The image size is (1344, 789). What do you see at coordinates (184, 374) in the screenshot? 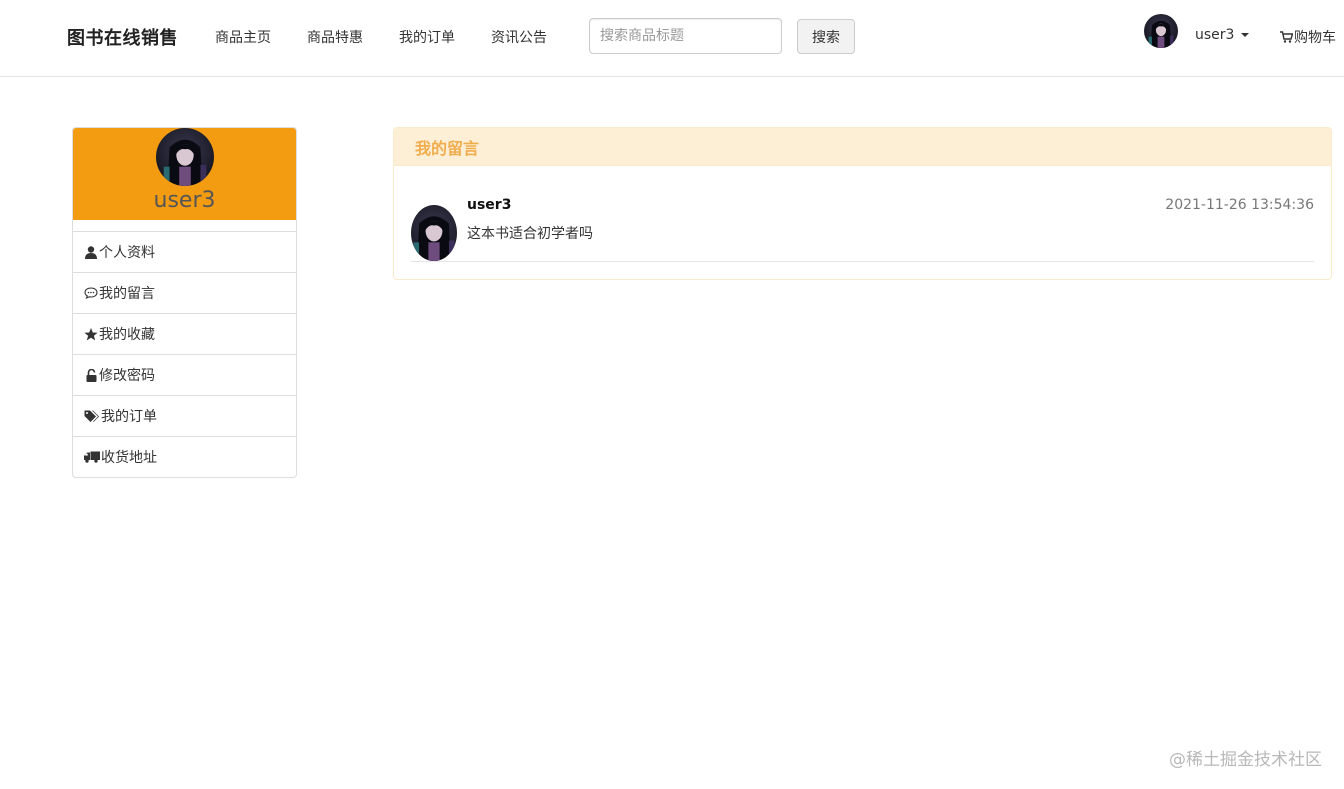
I see `sidebar-item-password: 修改密码` at bounding box center [184, 374].